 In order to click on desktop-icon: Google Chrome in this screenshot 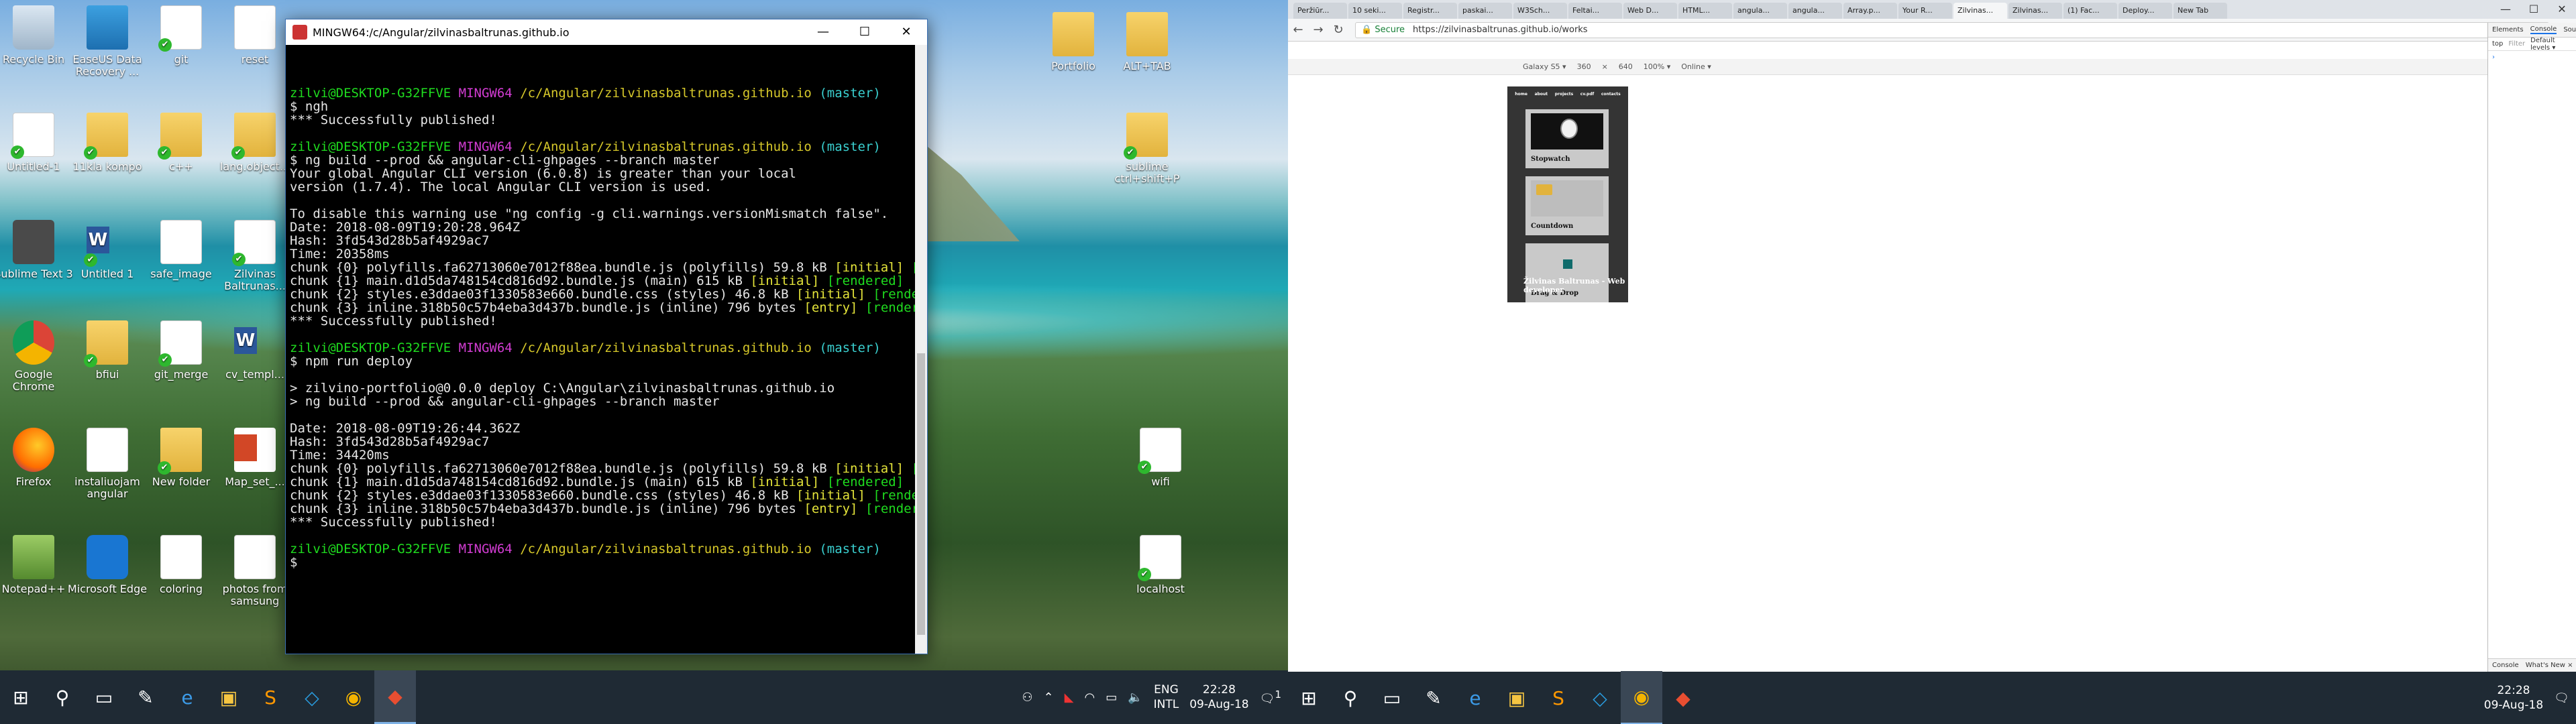, I will do `click(37, 361)`.